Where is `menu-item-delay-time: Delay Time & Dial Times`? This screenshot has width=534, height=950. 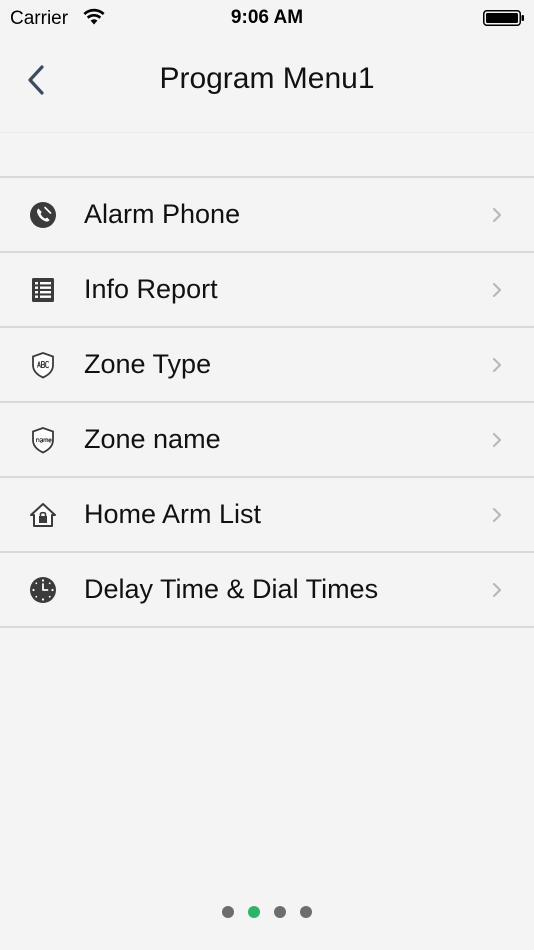
menu-item-delay-time: Delay Time & Dial Times is located at coordinates (267, 590).